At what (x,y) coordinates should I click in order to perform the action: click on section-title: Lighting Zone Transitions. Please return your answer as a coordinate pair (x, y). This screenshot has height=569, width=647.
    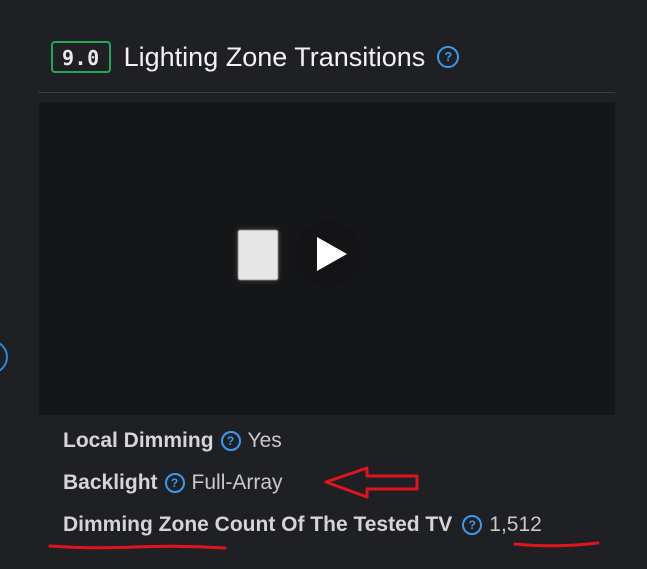
    Looking at the image, I should click on (274, 56).